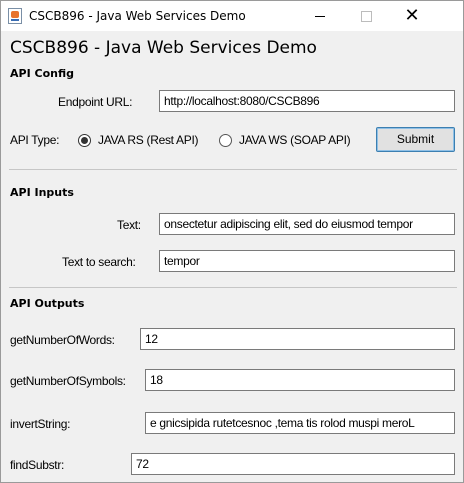  What do you see at coordinates (297, 339) in the screenshot?
I see `output-field-words: 12` at bounding box center [297, 339].